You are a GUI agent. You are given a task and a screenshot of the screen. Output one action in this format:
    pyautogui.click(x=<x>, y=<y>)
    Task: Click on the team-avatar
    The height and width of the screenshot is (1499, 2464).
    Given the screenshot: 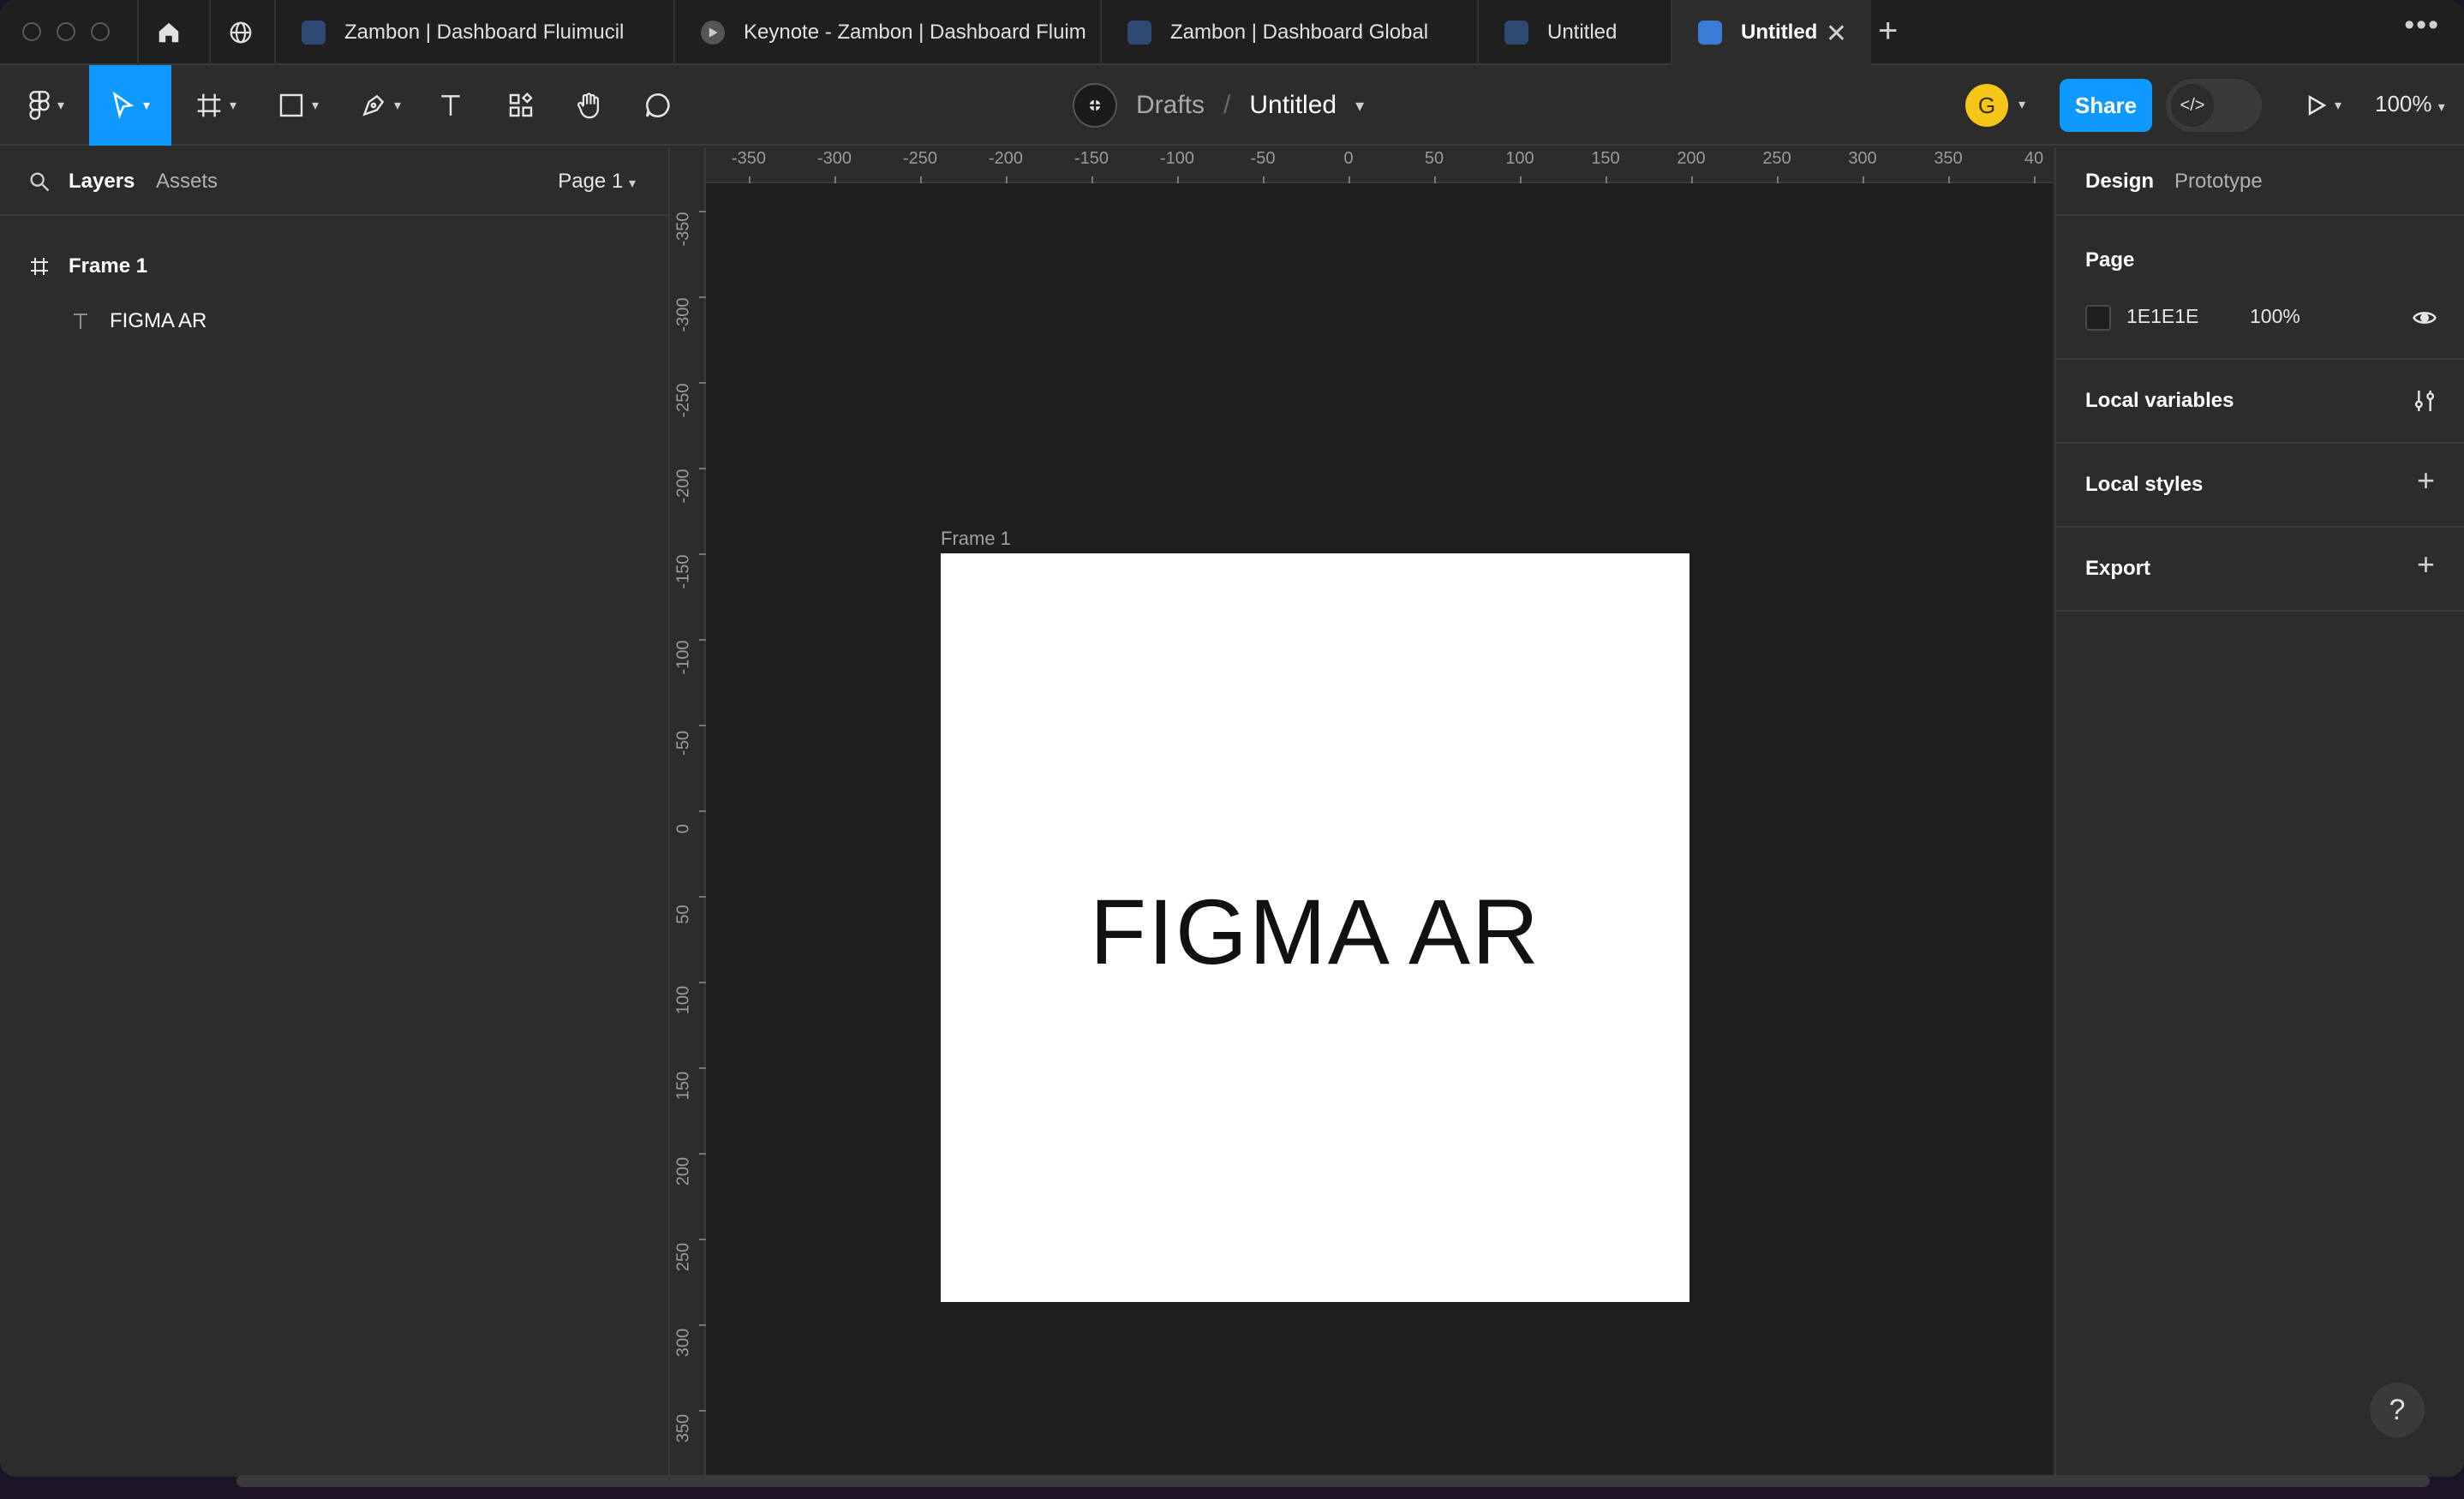 What is the action you would take?
    pyautogui.click(x=1095, y=105)
    